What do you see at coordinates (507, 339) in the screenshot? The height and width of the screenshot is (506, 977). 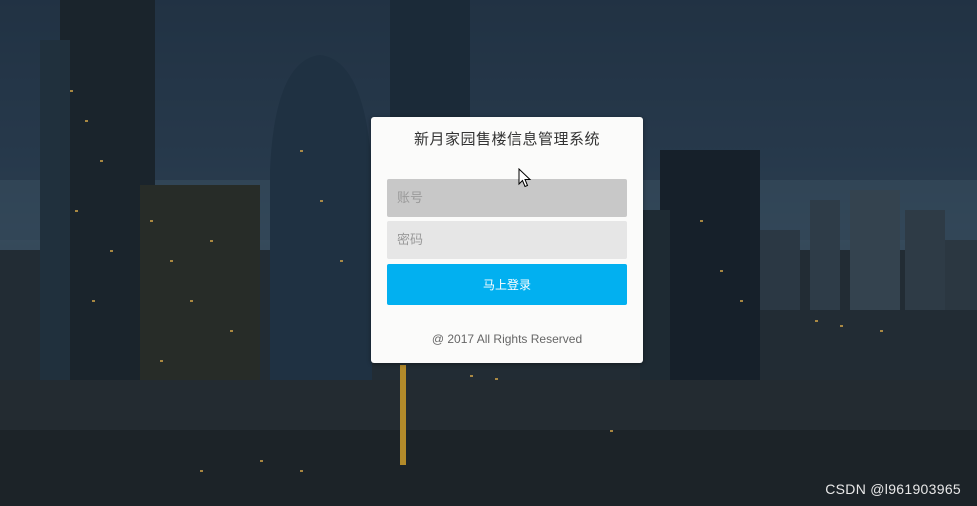 I see `copyright-text: @ 2017 All Rights Reserved` at bounding box center [507, 339].